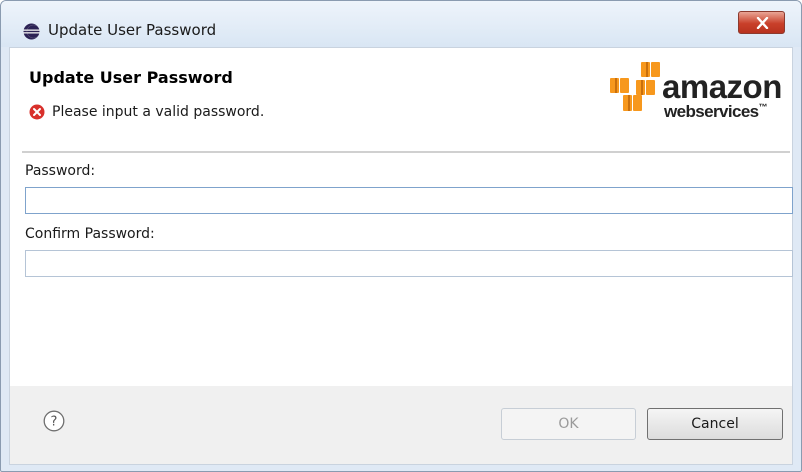 Image resolution: width=802 pixels, height=472 pixels. Describe the element at coordinates (37, 112) in the screenshot. I see `error-icon` at that location.